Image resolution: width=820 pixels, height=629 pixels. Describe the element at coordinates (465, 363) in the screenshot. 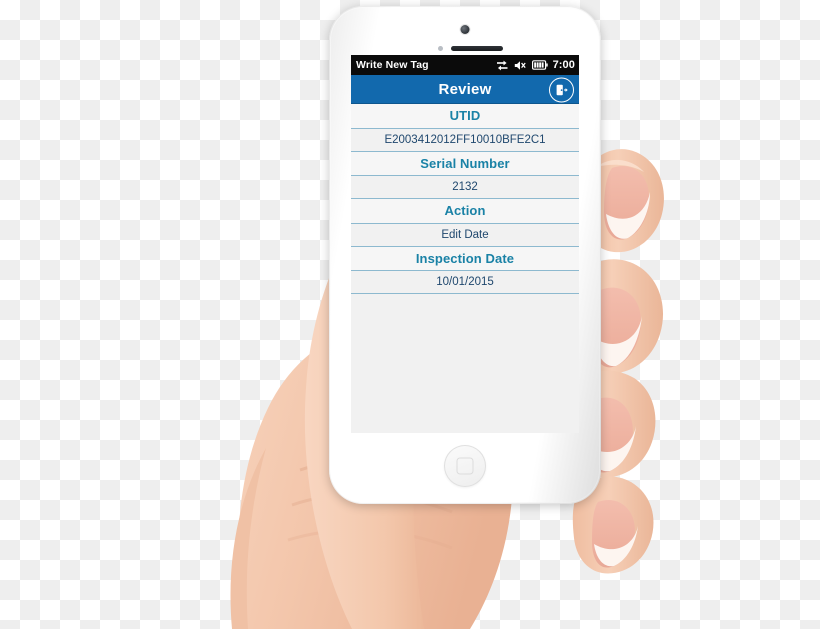

I see `table-empty-space` at that location.